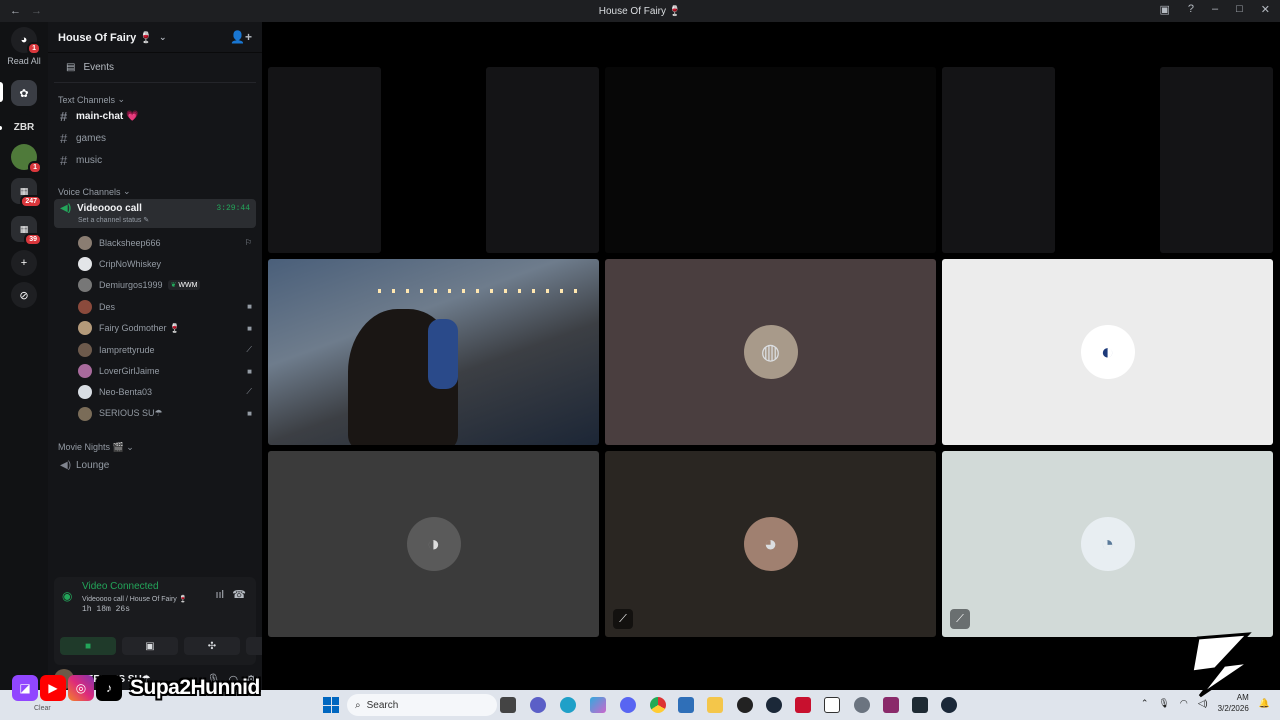  Describe the element at coordinates (24, 127) in the screenshot. I see `server-icon-2: ZBR` at that location.